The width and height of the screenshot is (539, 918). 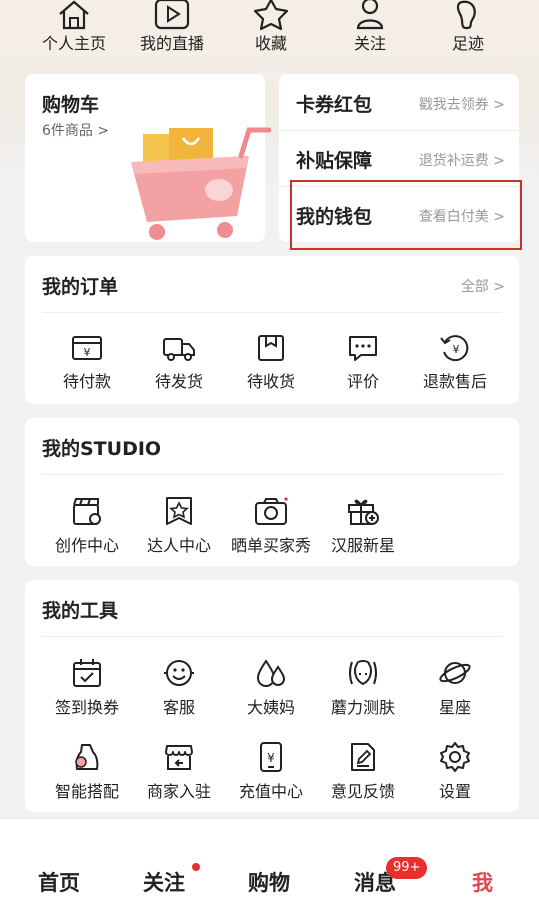 I want to click on wallet-highlight-frame, so click(x=406, y=215).